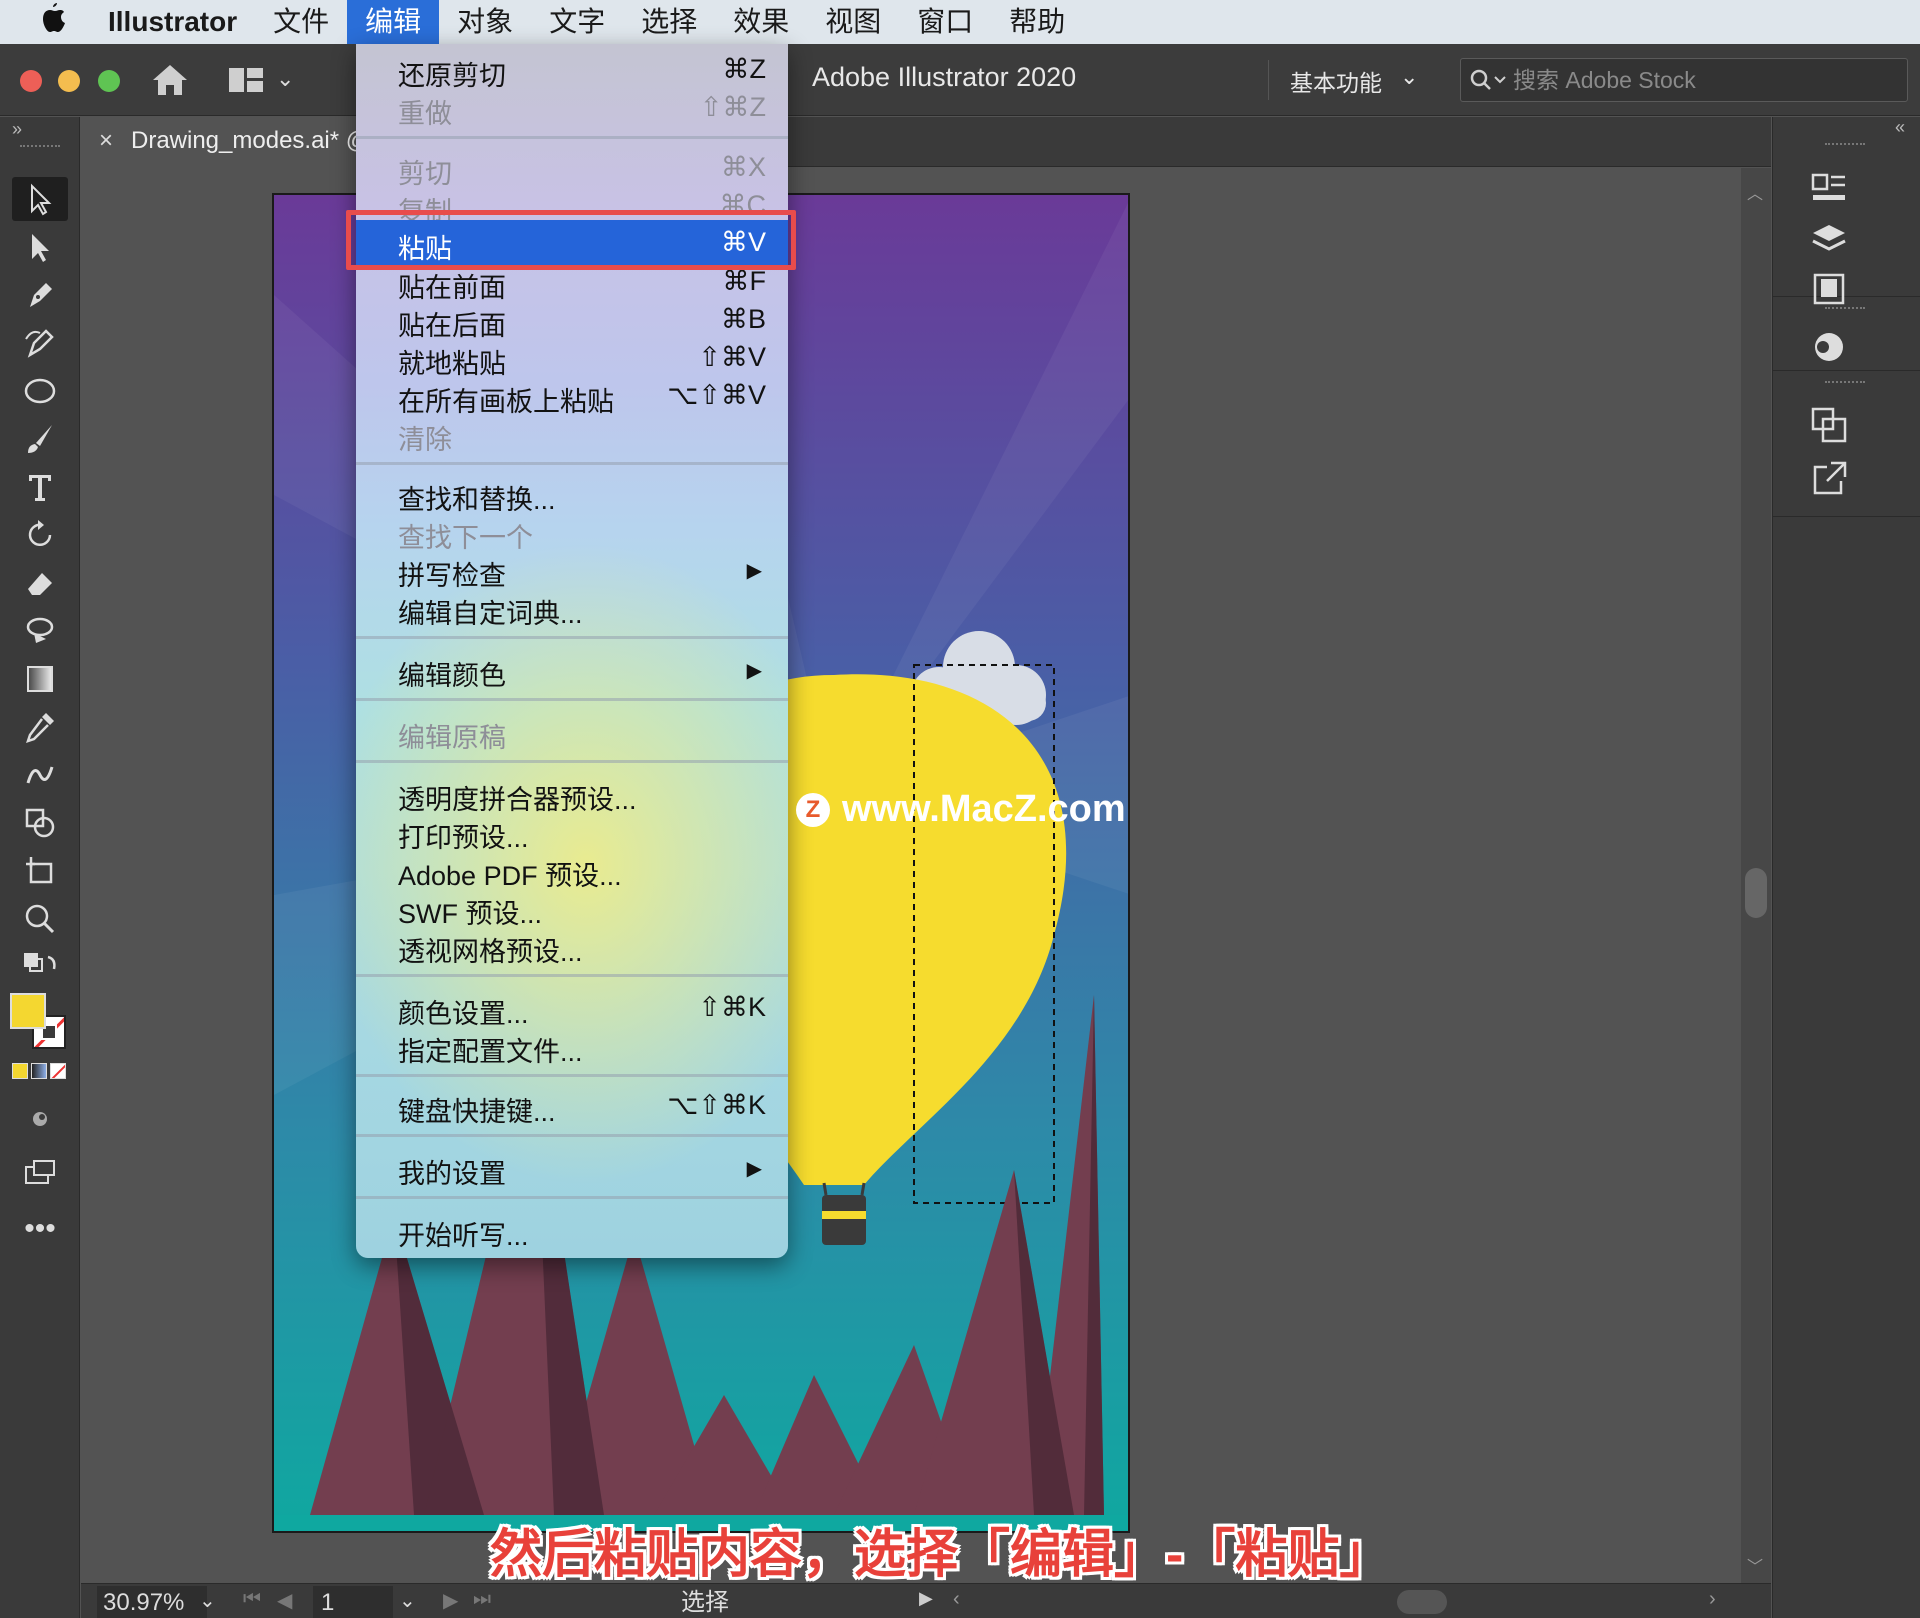 Image resolution: width=1920 pixels, height=1618 pixels. Describe the element at coordinates (572, 244) in the screenshot. I see `menu-item-paste: 粘贴 ⌘V` at that location.